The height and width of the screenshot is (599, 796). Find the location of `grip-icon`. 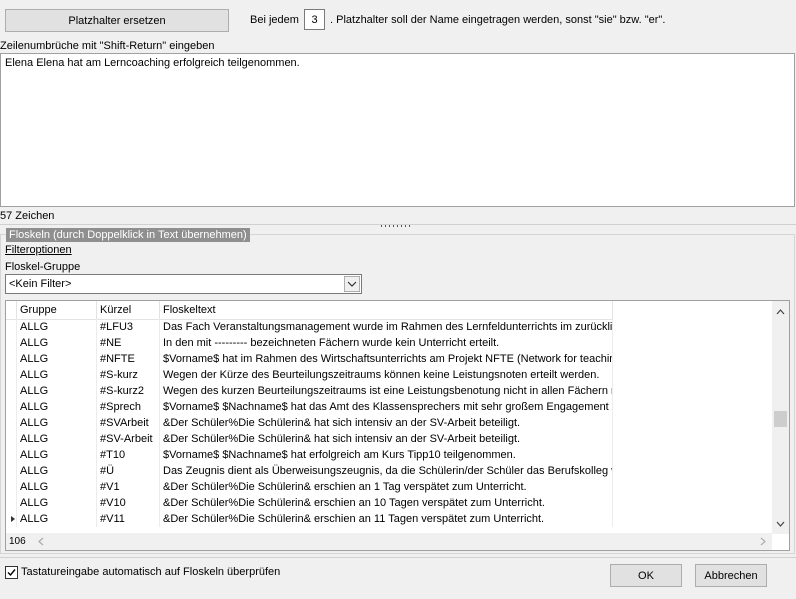

grip-icon is located at coordinates (395, 226).